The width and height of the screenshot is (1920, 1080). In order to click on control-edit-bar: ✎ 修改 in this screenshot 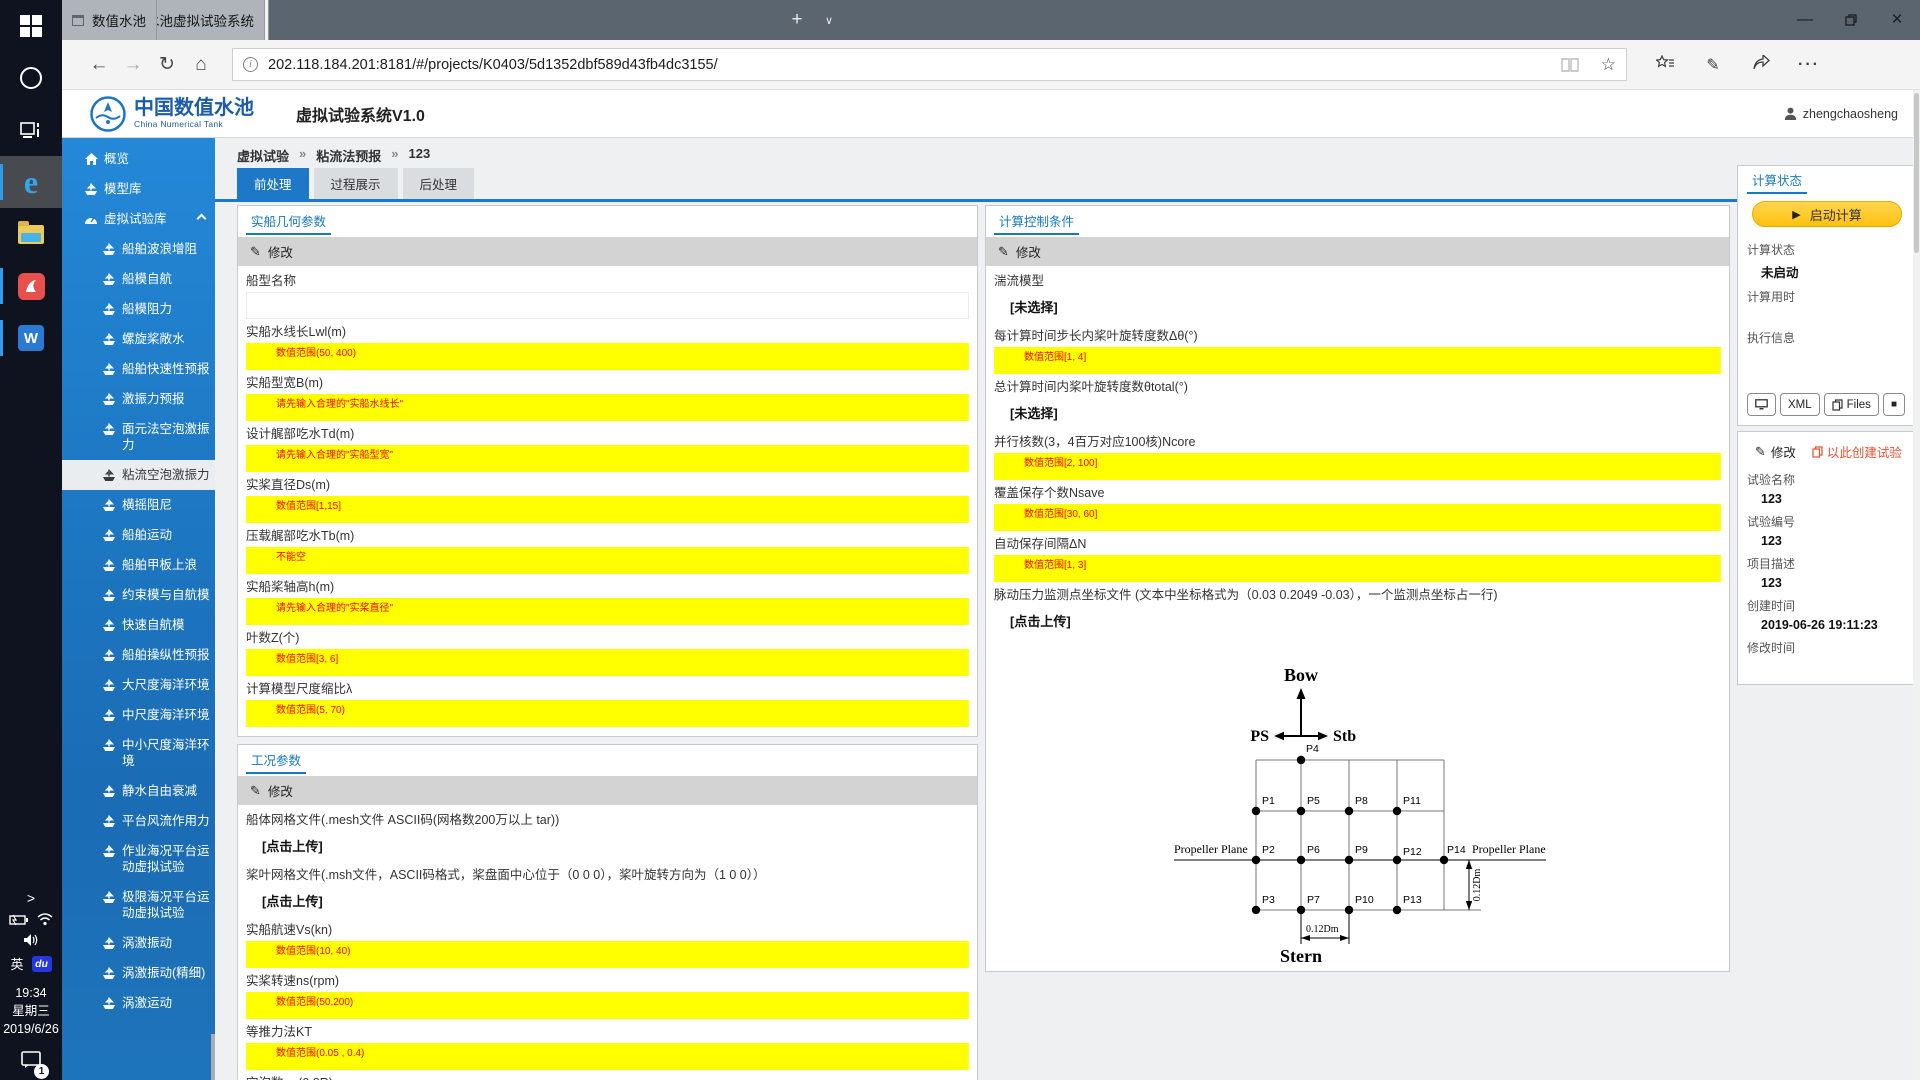, I will do `click(1357, 251)`.